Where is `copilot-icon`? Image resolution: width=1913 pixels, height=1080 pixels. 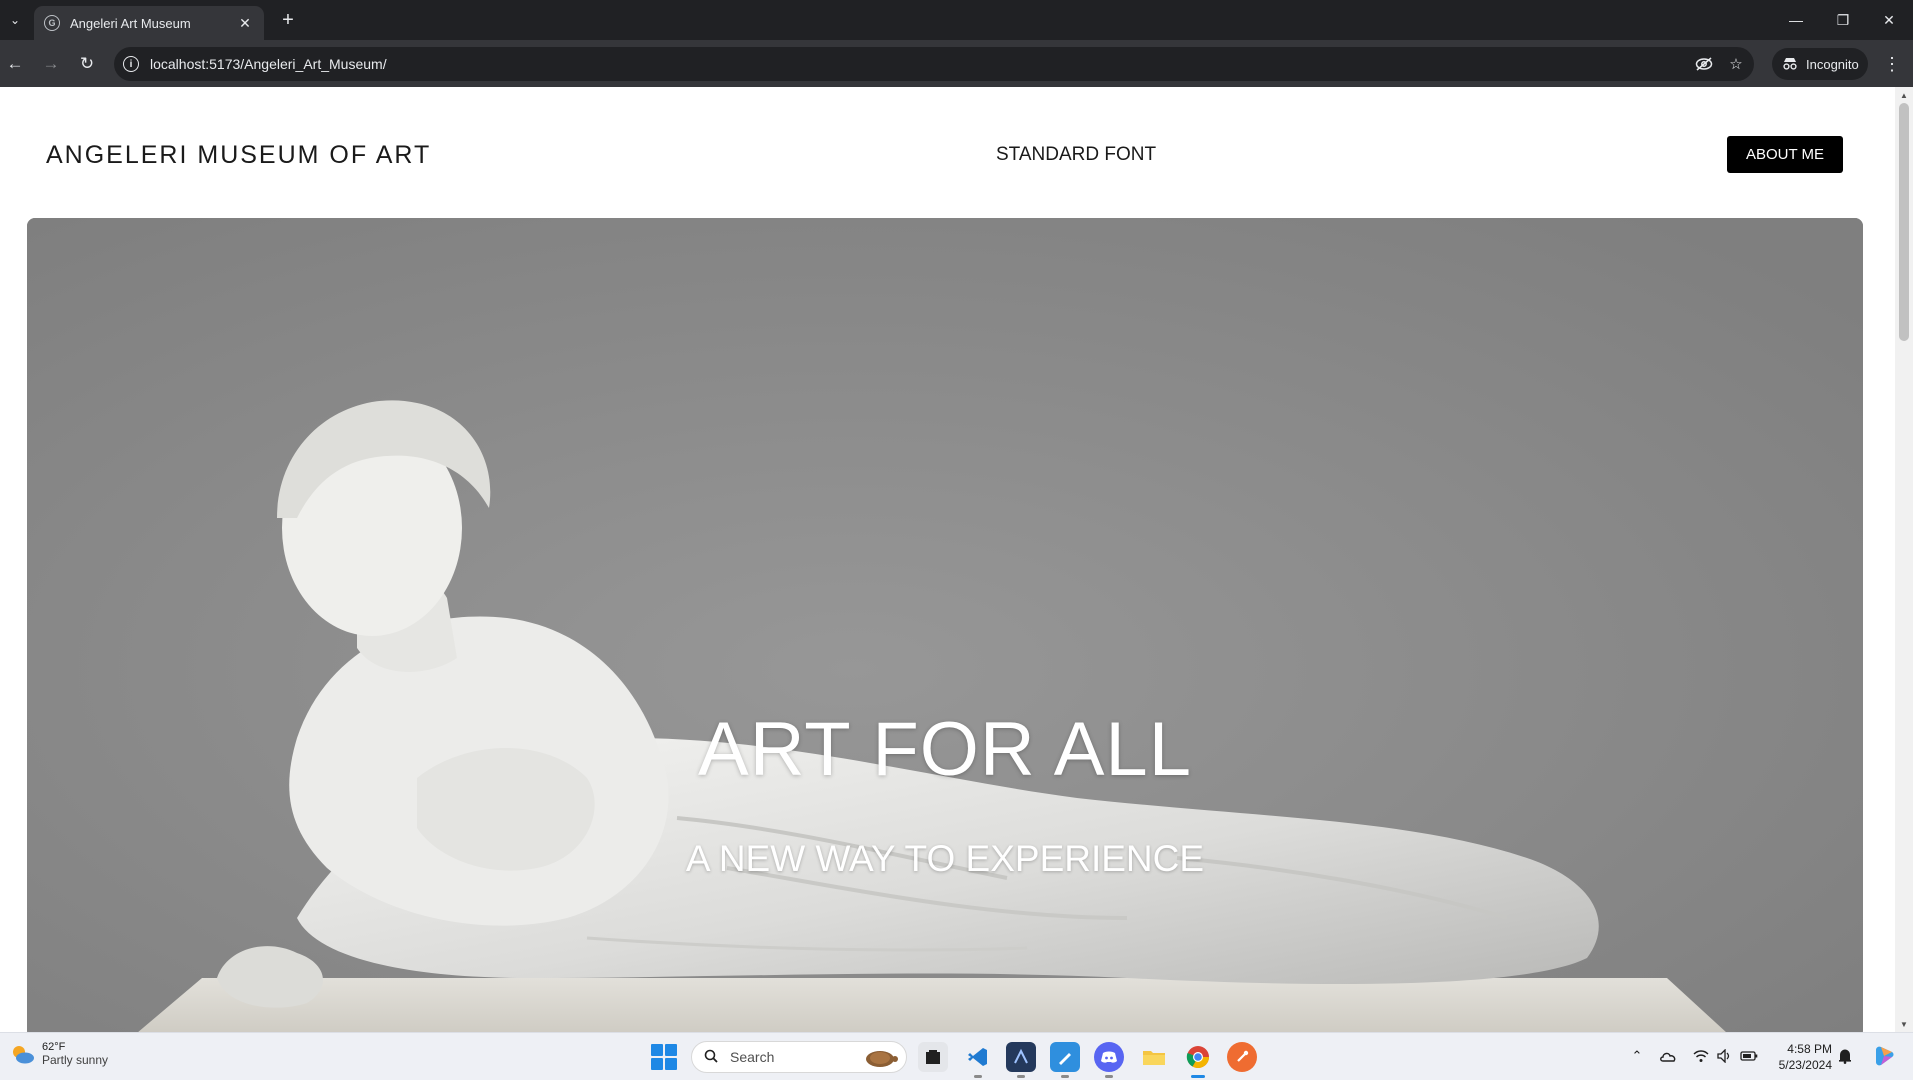 copilot-icon is located at coordinates (1884, 1056).